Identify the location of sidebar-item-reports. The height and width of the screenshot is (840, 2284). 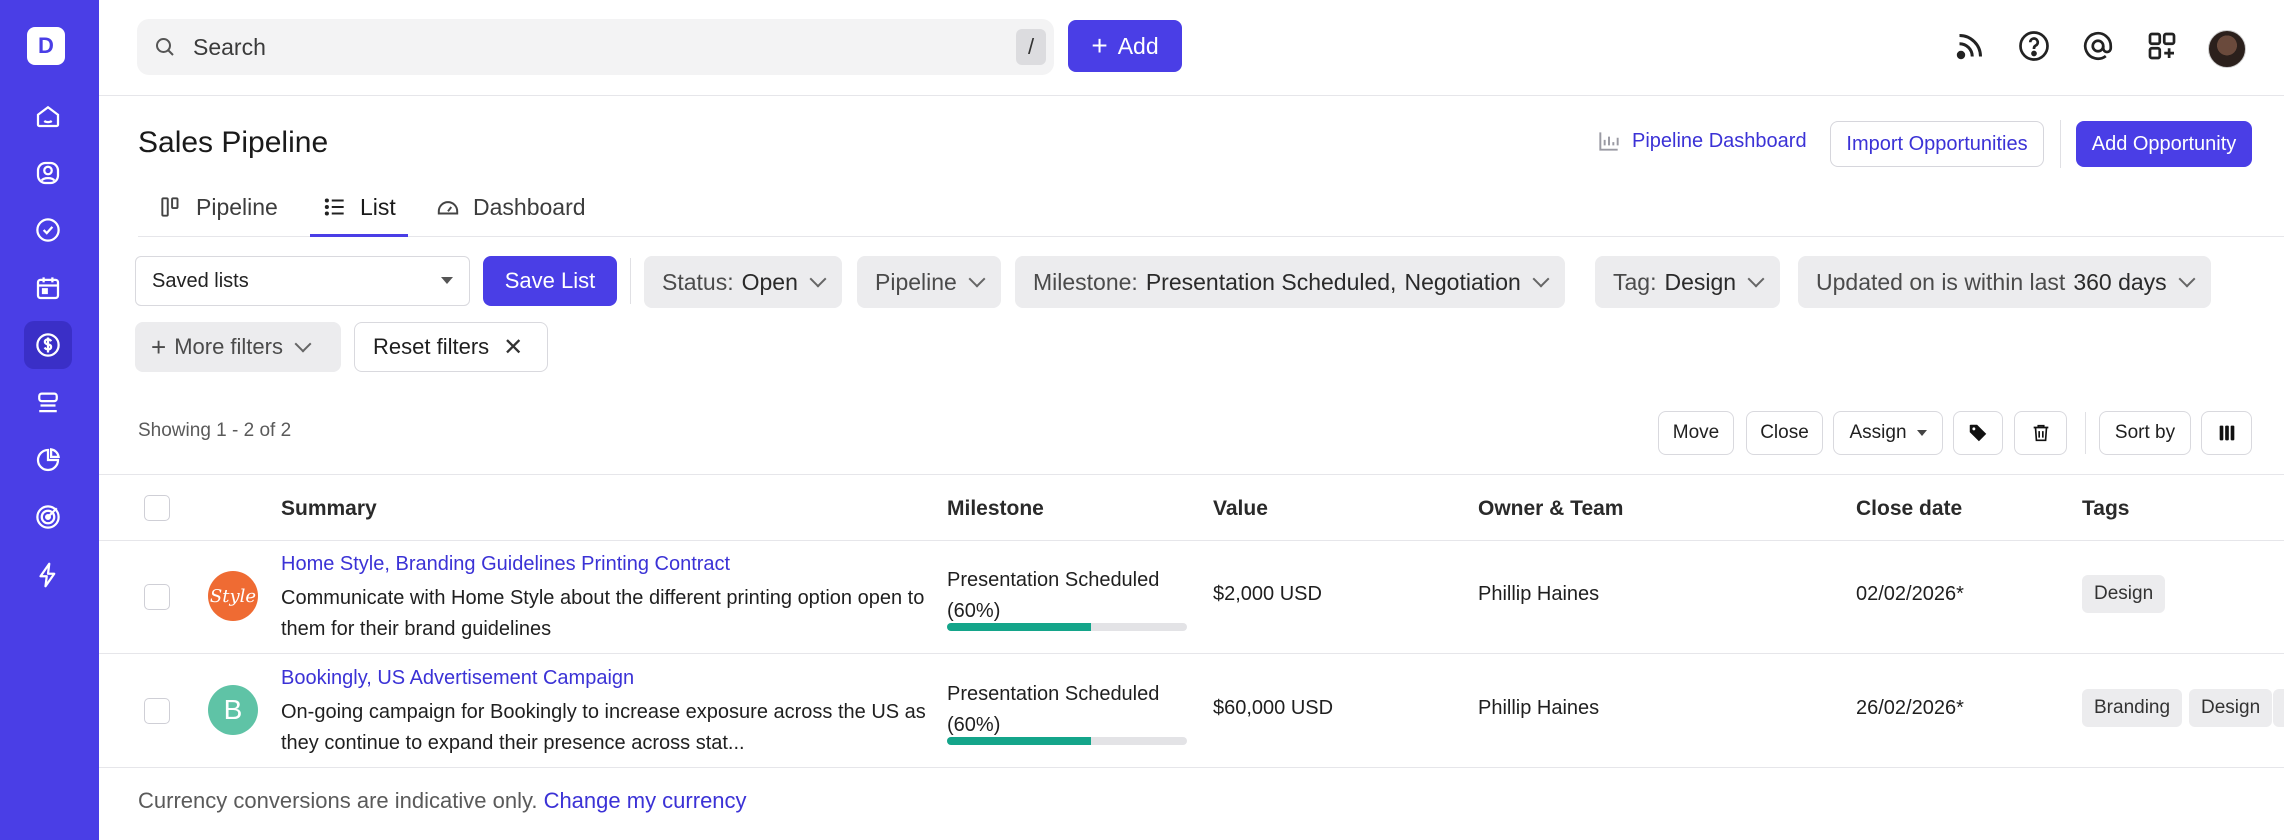
(48, 460).